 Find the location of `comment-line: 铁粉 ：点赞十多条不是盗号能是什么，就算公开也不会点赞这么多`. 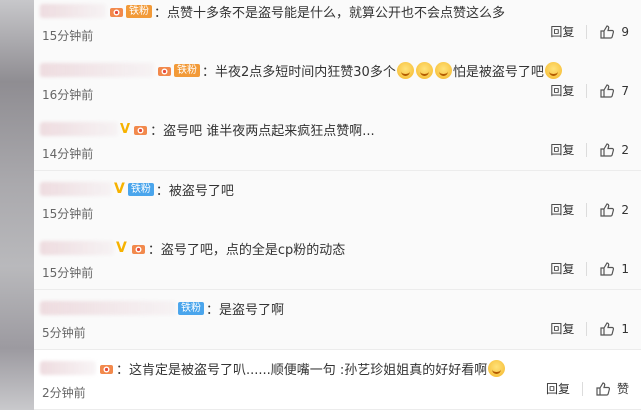

comment-line: 铁粉 ：点赞十多条不是盗号能是什么，就算公开也不会点赞这么多 is located at coordinates (272, 11).